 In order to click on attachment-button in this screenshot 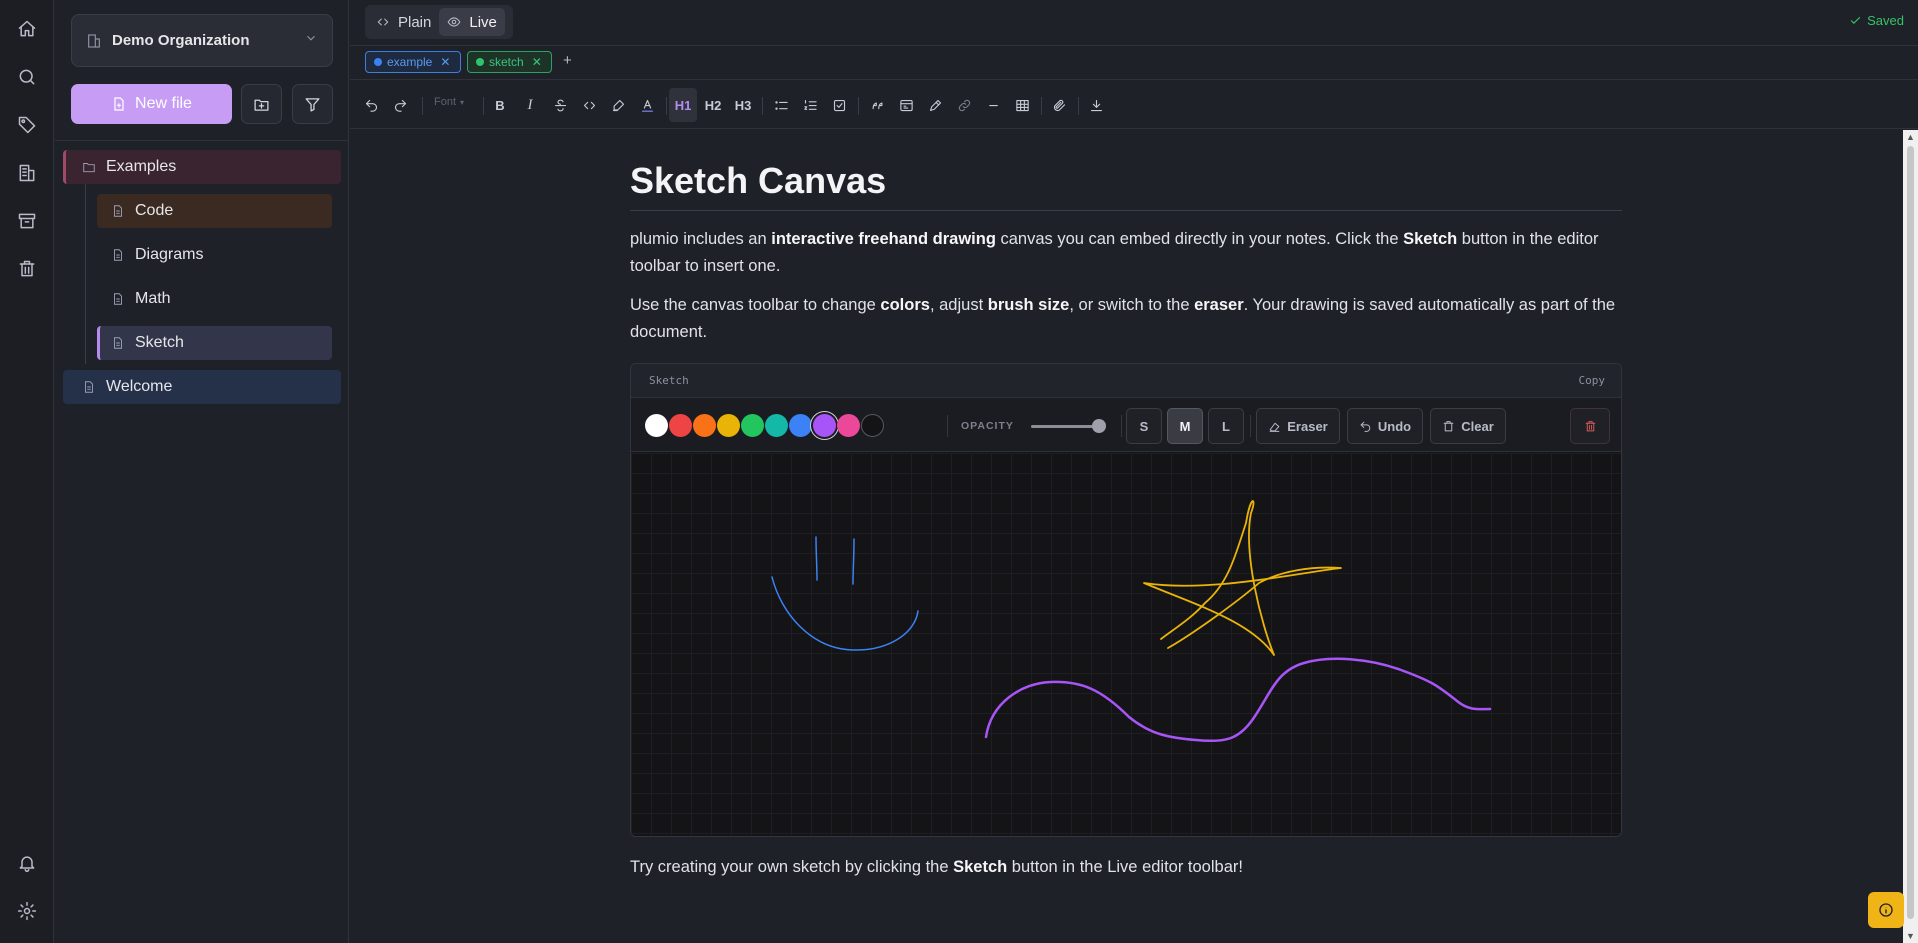, I will do `click(1059, 105)`.